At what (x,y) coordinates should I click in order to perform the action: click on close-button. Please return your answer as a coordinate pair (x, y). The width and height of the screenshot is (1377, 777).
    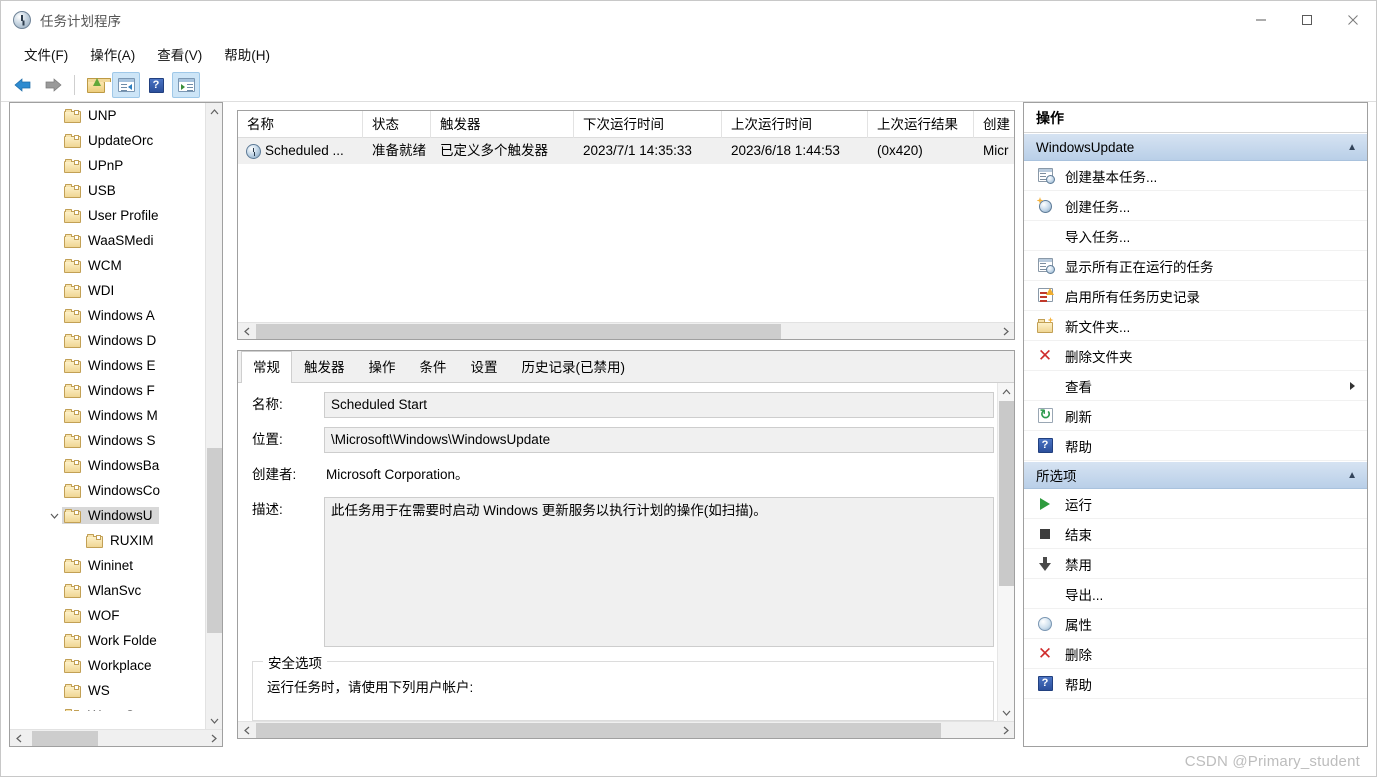
    Looking at the image, I should click on (1353, 20).